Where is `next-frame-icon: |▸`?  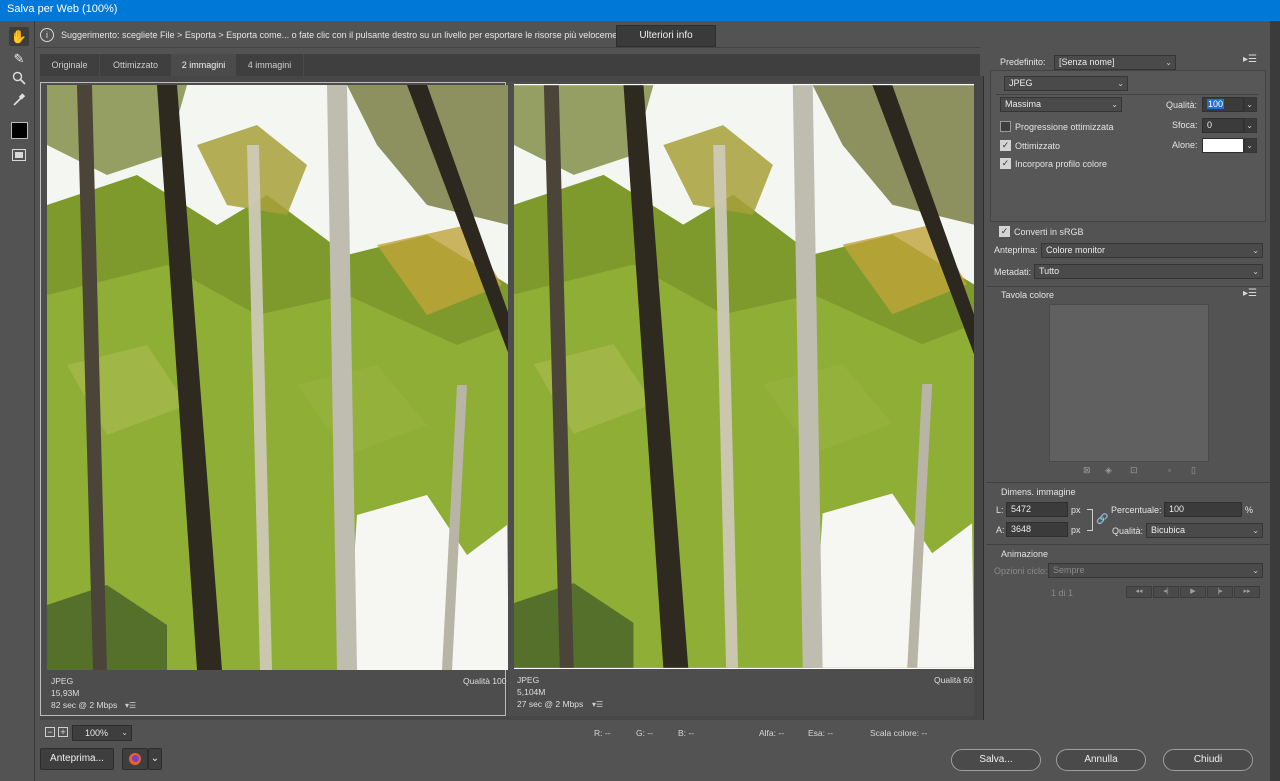
next-frame-icon: |▸ is located at coordinates (1220, 592).